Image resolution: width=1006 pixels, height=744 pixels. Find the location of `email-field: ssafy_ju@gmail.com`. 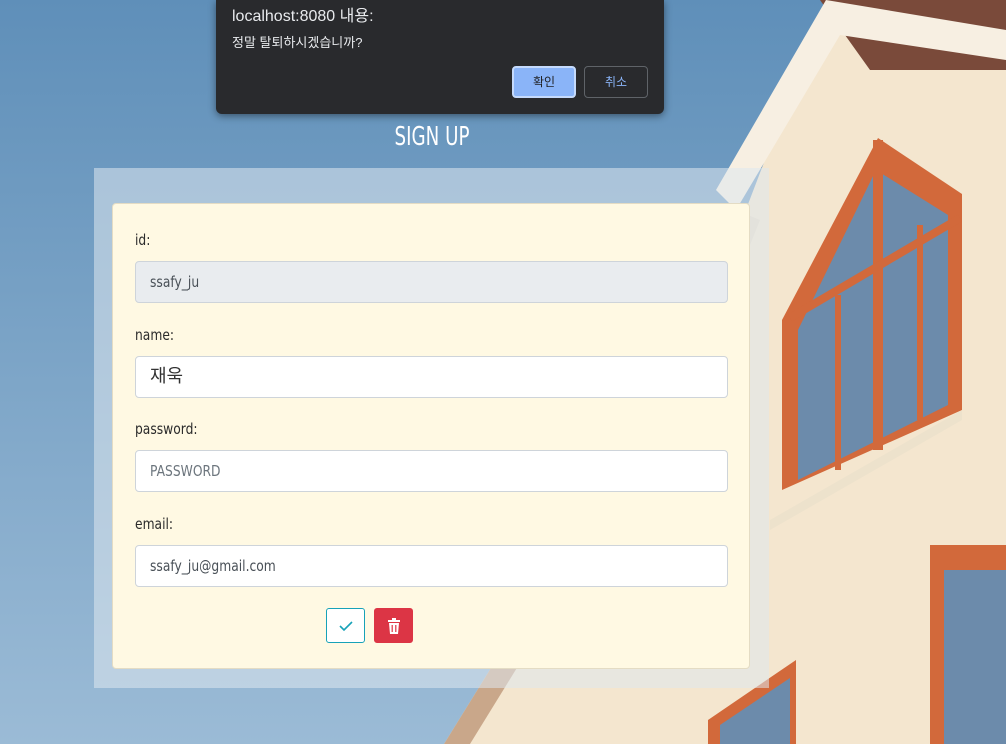

email-field: ssafy_ju@gmail.com is located at coordinates (431, 566).